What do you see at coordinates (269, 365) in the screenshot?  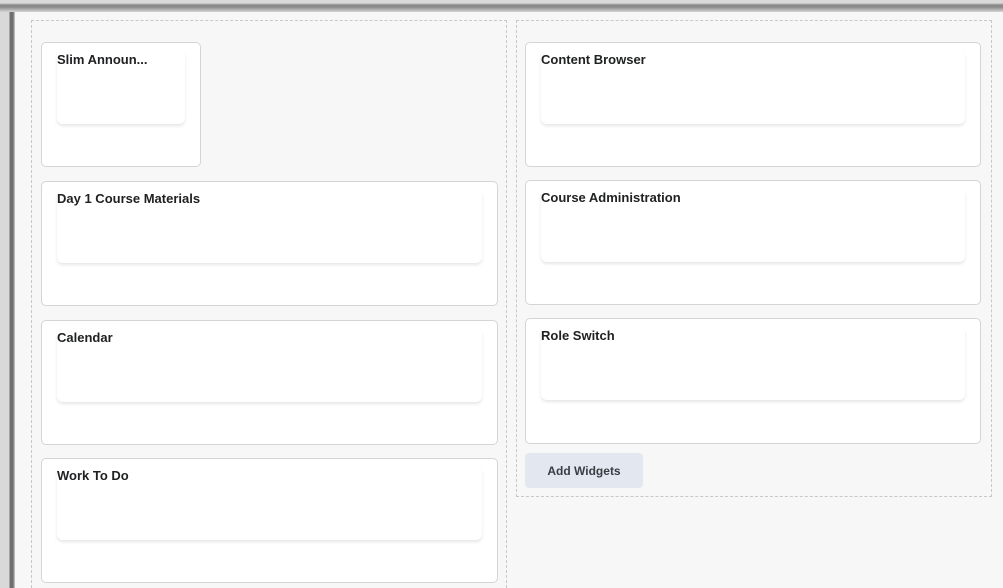 I see `widget-content-area` at bounding box center [269, 365].